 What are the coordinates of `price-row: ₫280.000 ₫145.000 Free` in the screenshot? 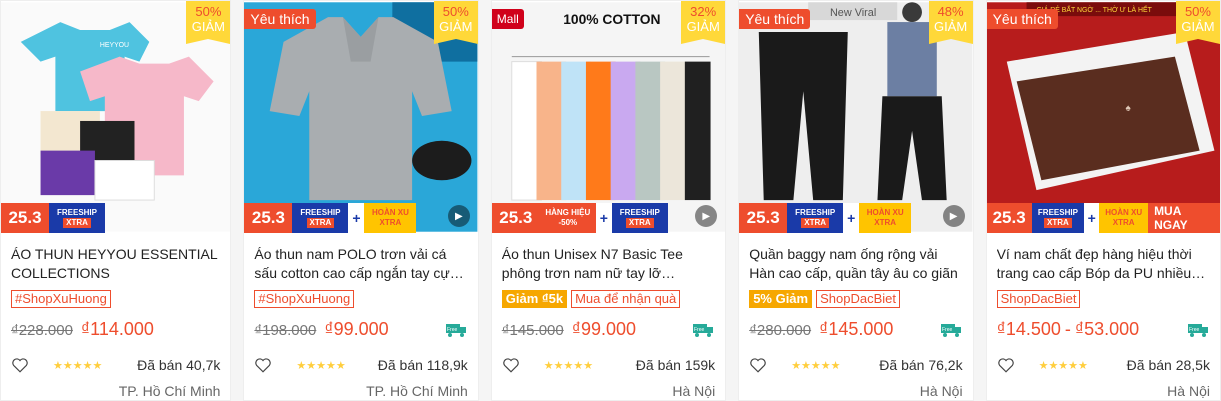 It's located at (855, 330).